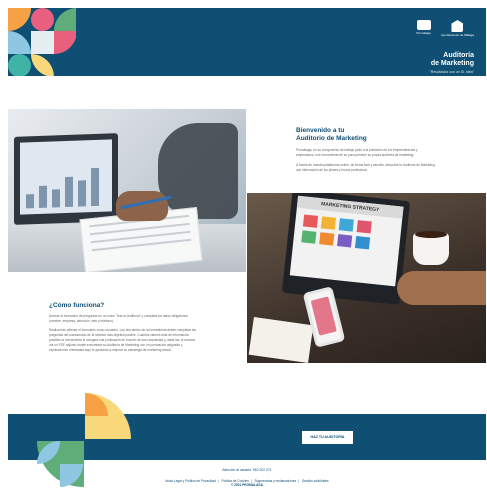  What do you see at coordinates (77, 305) in the screenshot?
I see `how-title: ¿Cómo funciona?` at bounding box center [77, 305].